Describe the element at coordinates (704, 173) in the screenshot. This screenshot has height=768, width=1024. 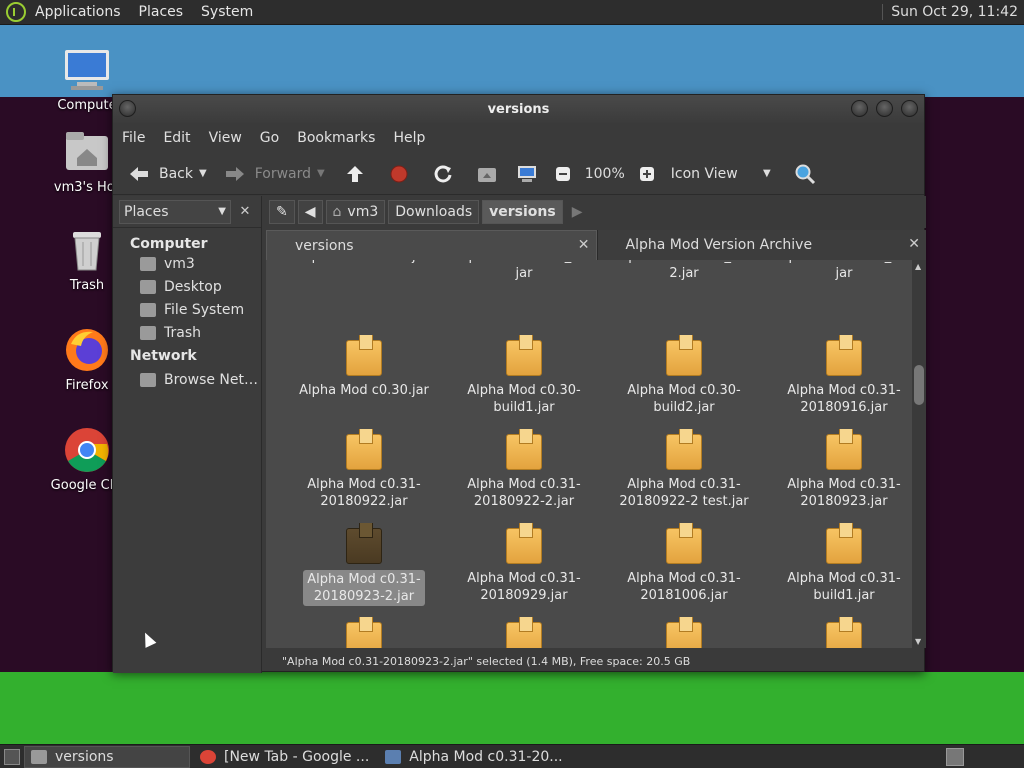
I see `view-mode-label: Icon View` at that location.